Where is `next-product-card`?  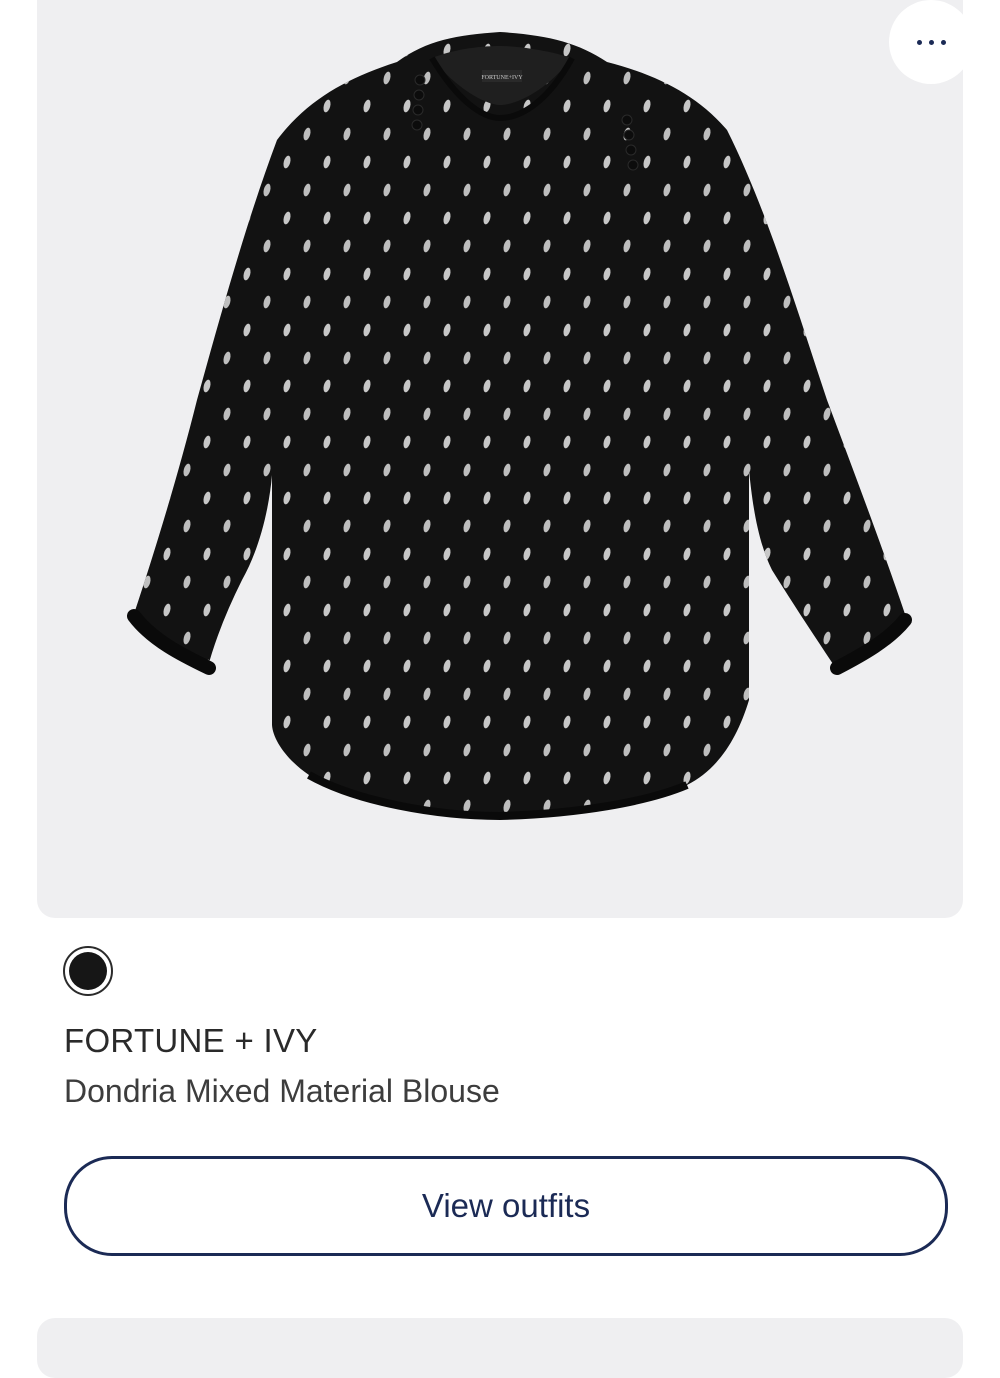 next-product-card is located at coordinates (500, 1348).